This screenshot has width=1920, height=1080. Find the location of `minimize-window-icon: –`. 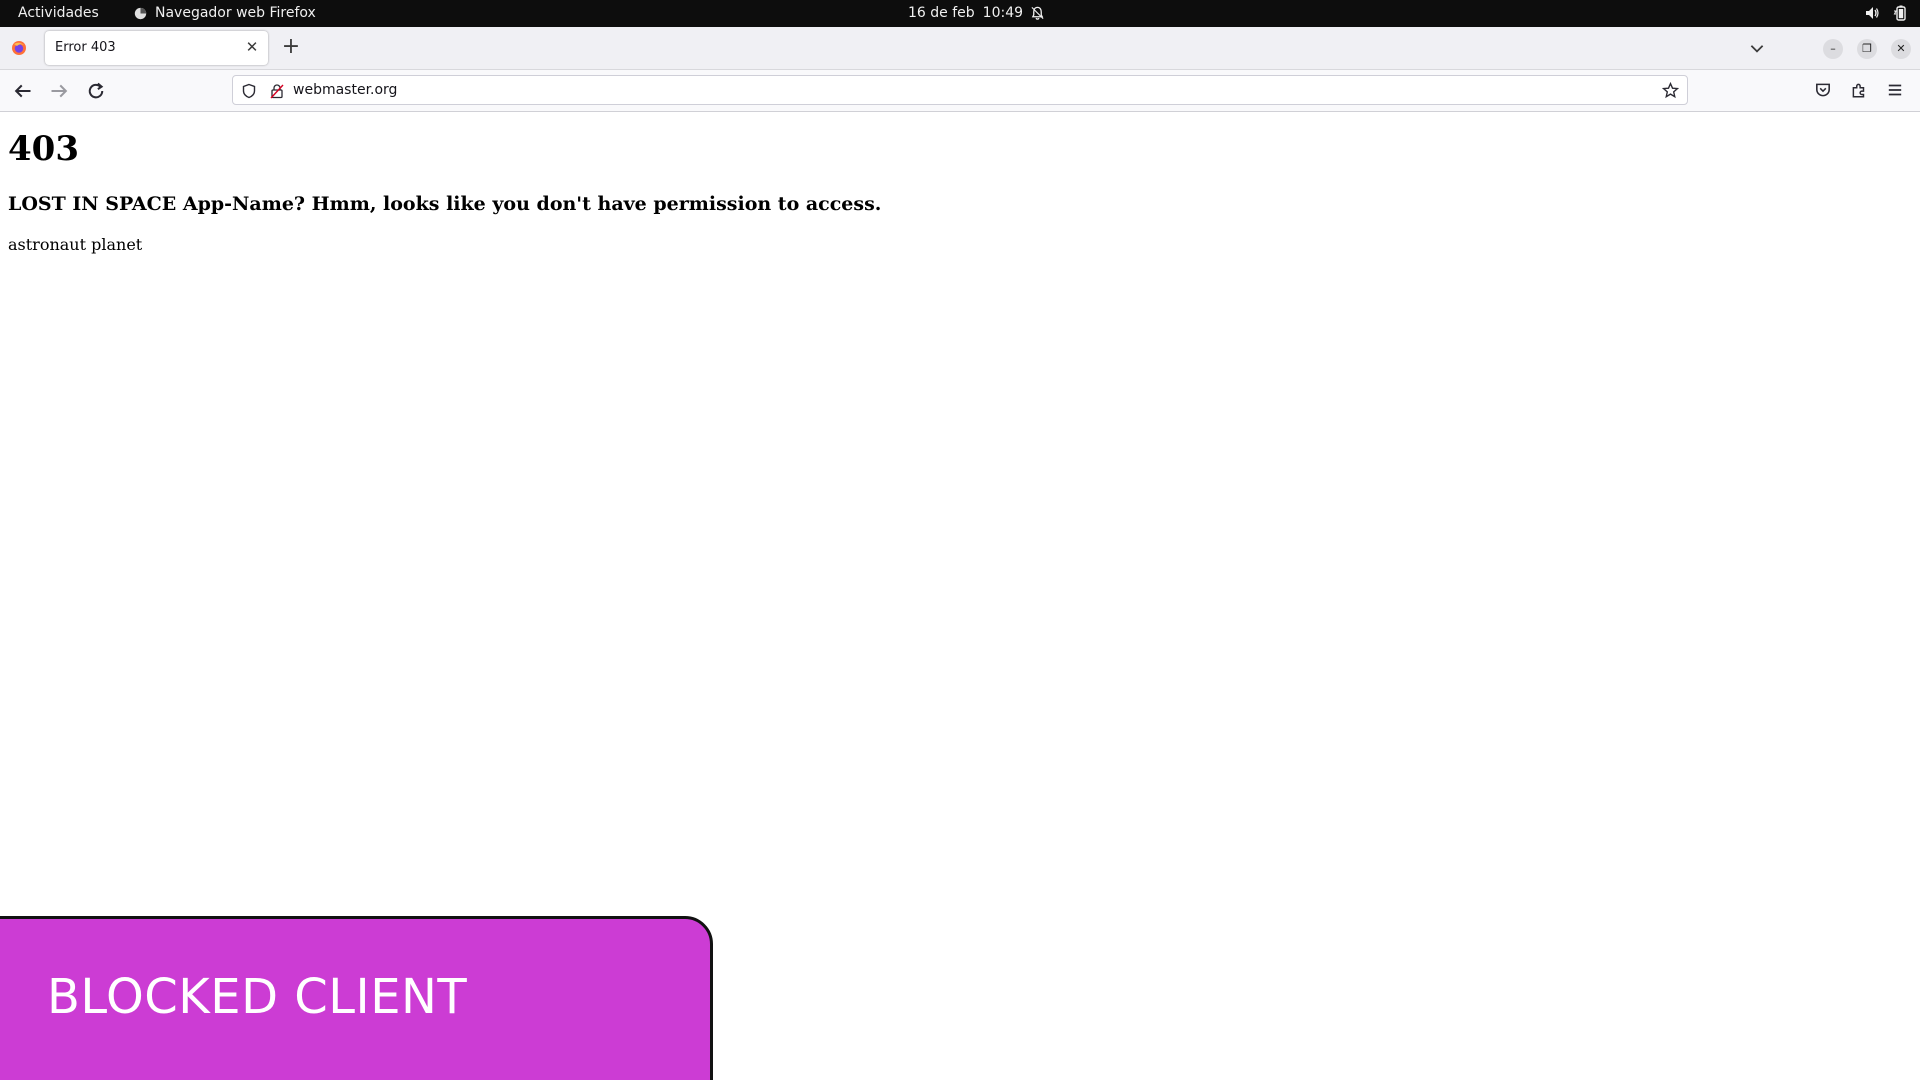

minimize-window-icon: – is located at coordinates (1833, 49).